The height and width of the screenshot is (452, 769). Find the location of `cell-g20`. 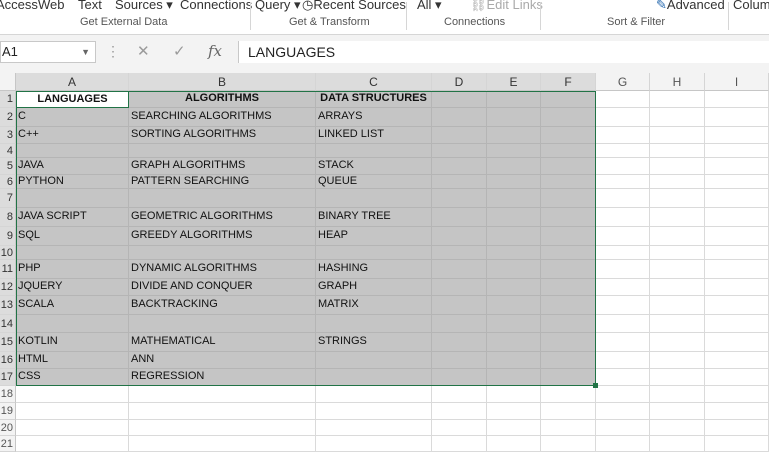

cell-g20 is located at coordinates (623, 428).